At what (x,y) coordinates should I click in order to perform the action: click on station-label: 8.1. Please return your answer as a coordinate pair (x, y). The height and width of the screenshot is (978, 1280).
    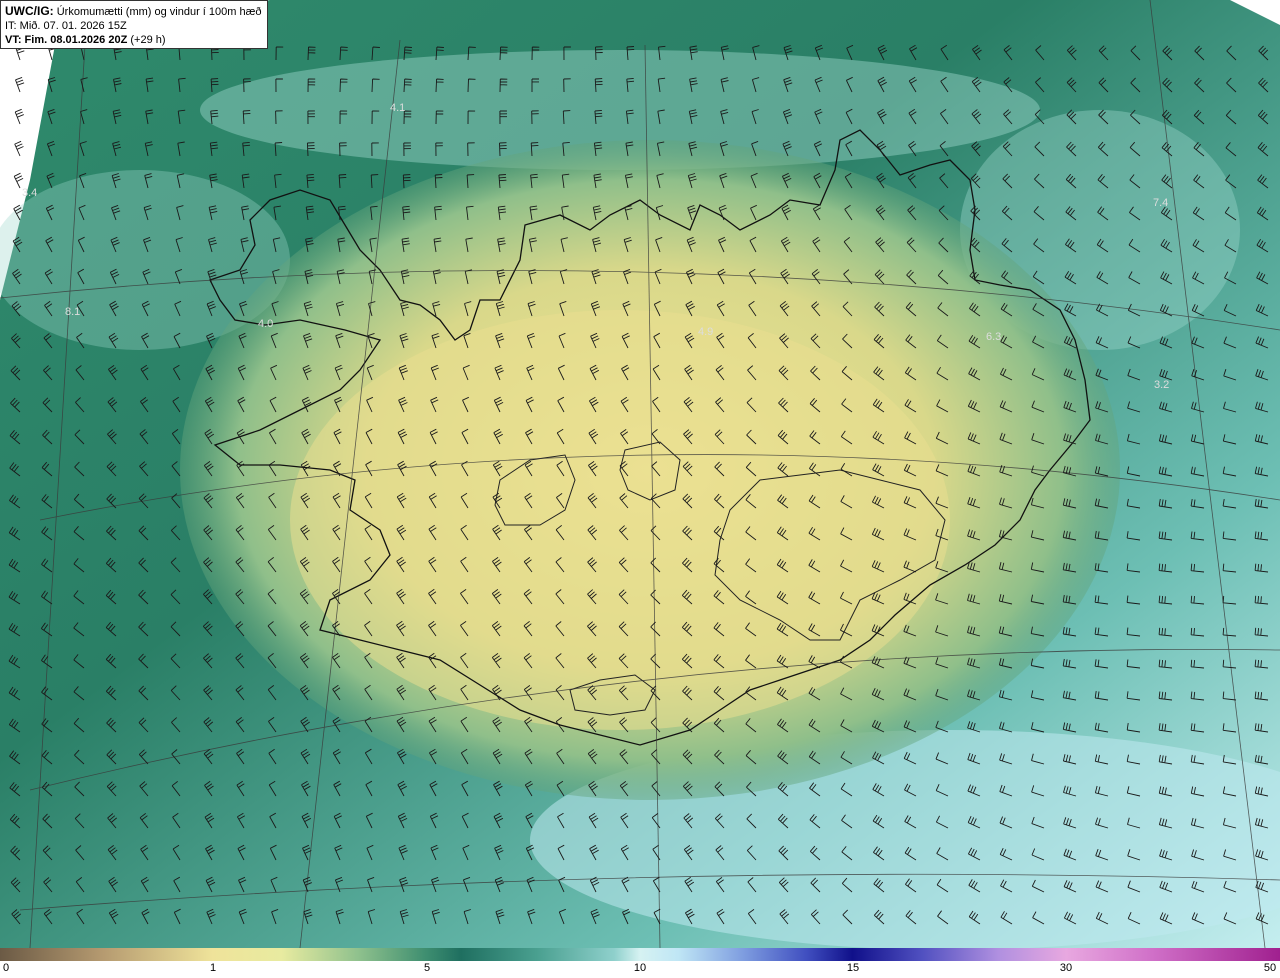
    Looking at the image, I should click on (72, 312).